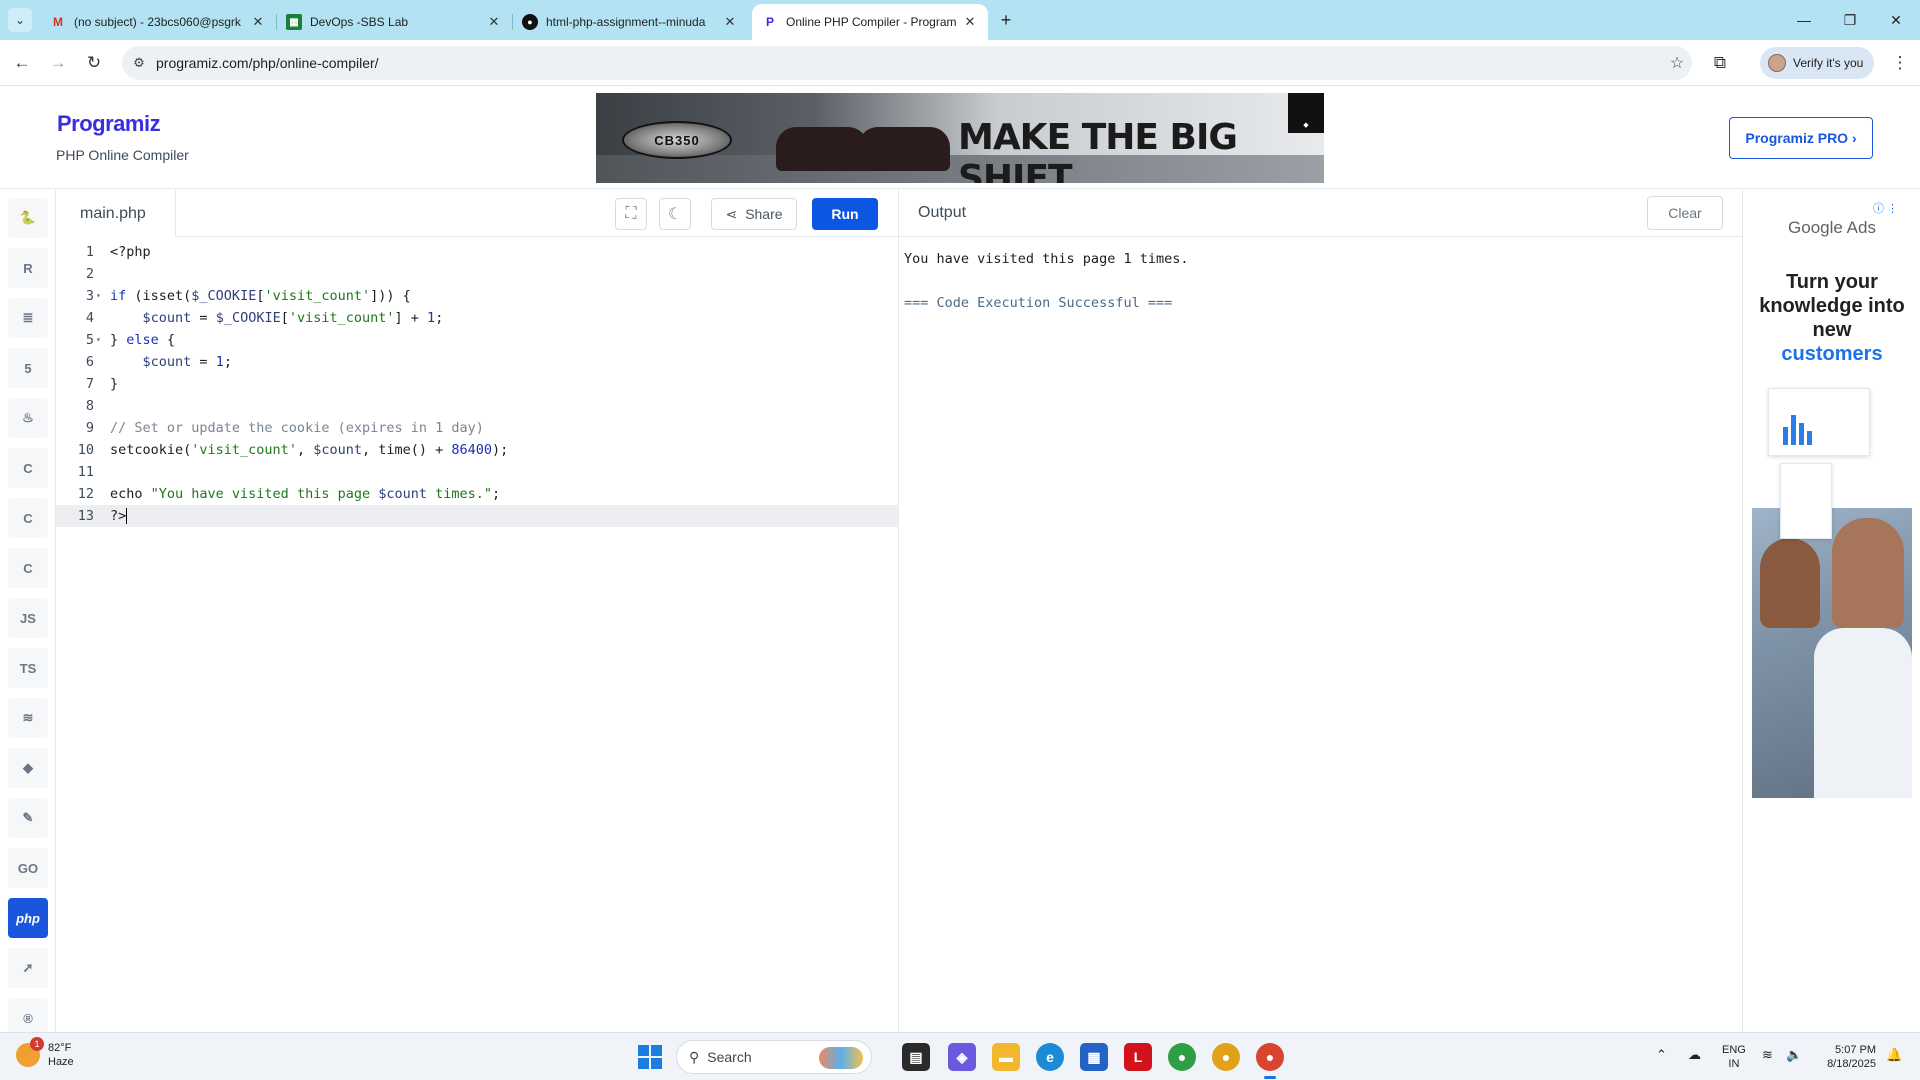 This screenshot has height=1080, width=1920. What do you see at coordinates (20, 20) in the screenshot?
I see `tab-search-menu-icon: ⌄` at bounding box center [20, 20].